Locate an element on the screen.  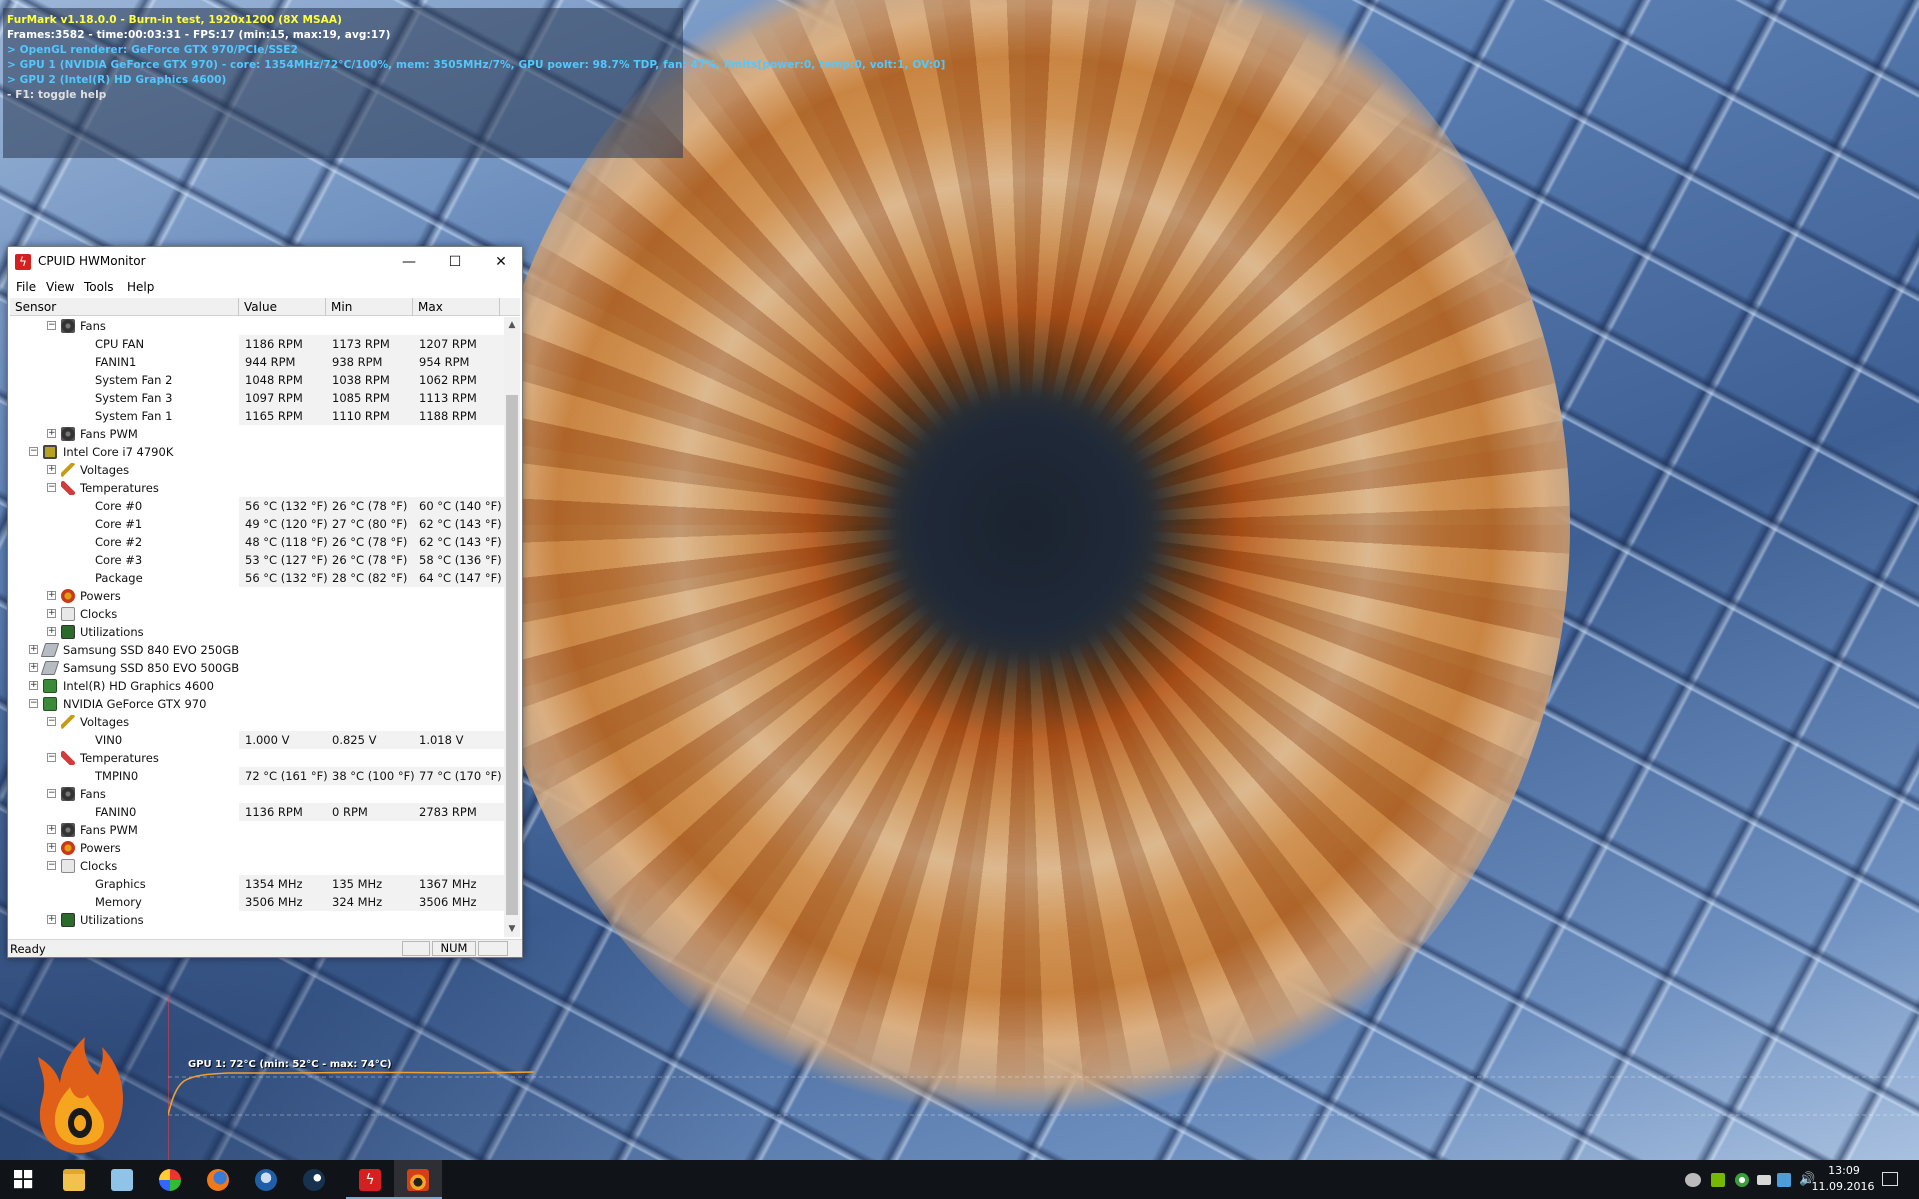
sensor-label: Package is located at coordinates (119, 578).